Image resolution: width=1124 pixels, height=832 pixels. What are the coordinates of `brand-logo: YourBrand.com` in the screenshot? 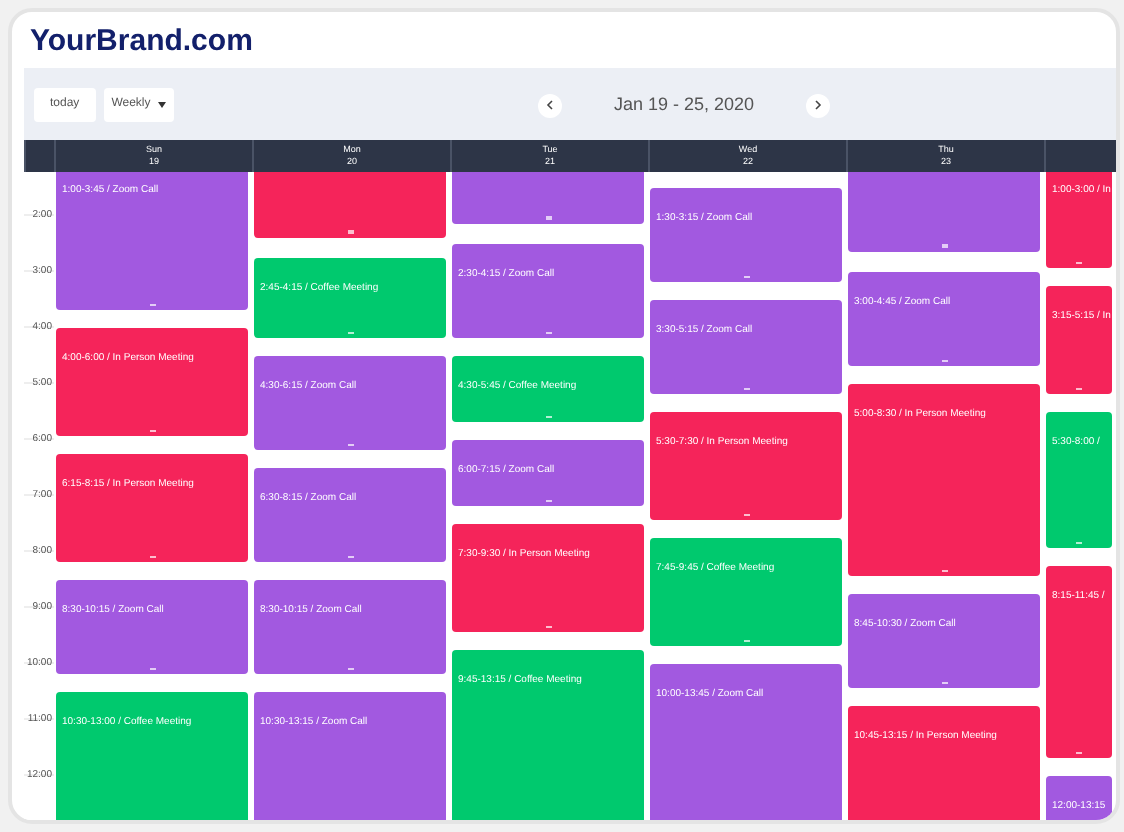 It's located at (142, 42).